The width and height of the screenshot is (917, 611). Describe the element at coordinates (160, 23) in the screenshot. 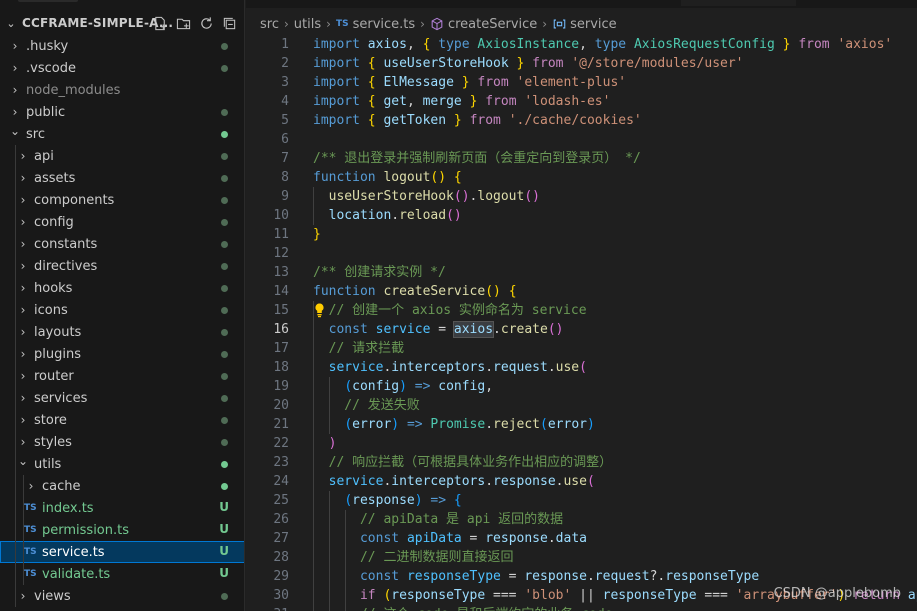

I see `new-file-icon` at that location.